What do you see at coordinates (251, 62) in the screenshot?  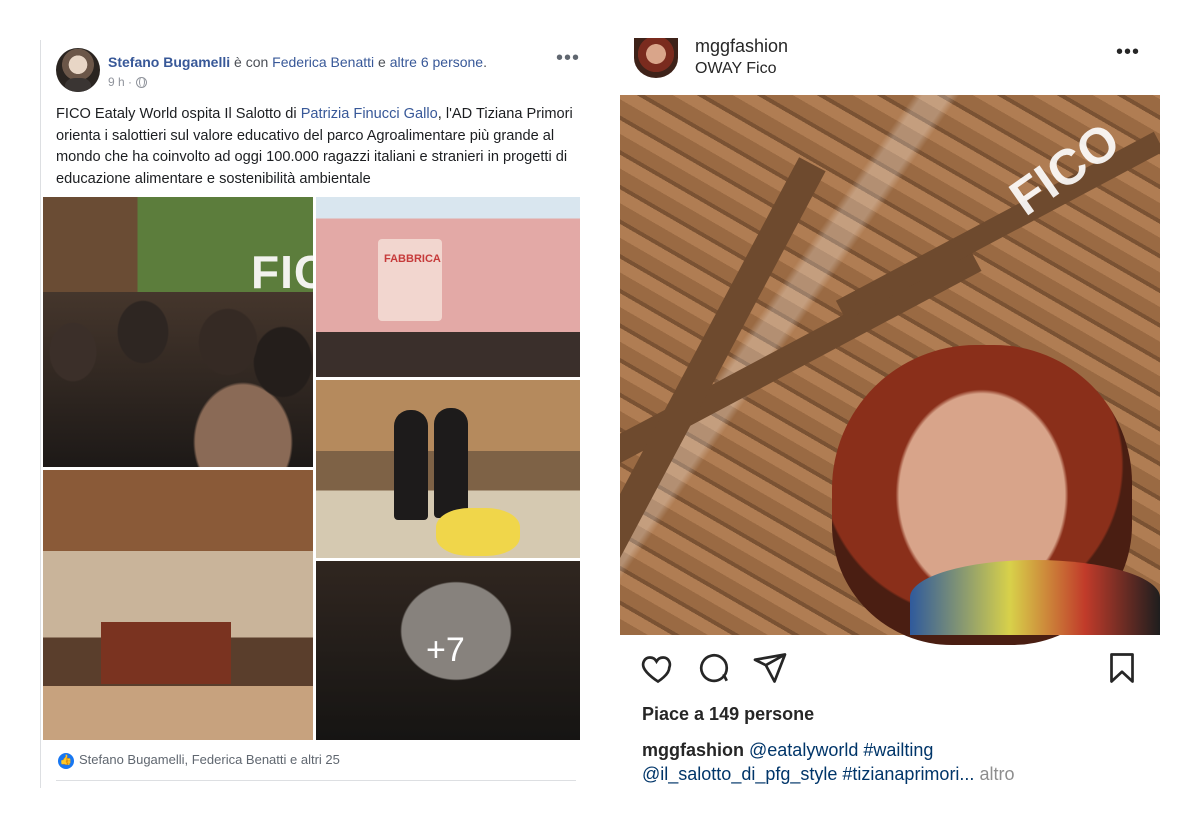 I see `with-text: è con` at bounding box center [251, 62].